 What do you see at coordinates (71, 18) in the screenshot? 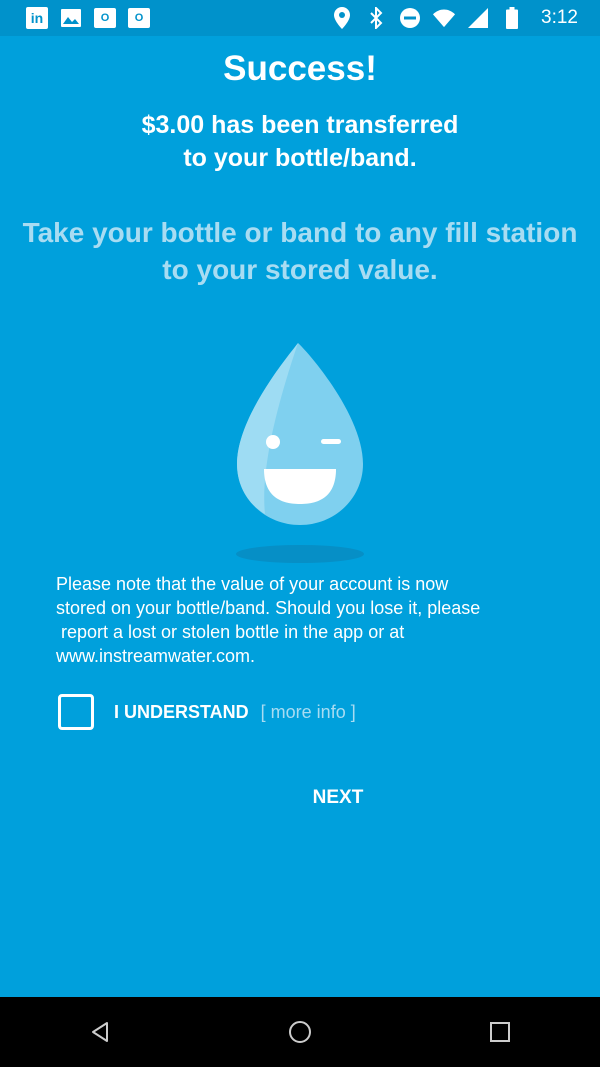
I see `image-icon` at bounding box center [71, 18].